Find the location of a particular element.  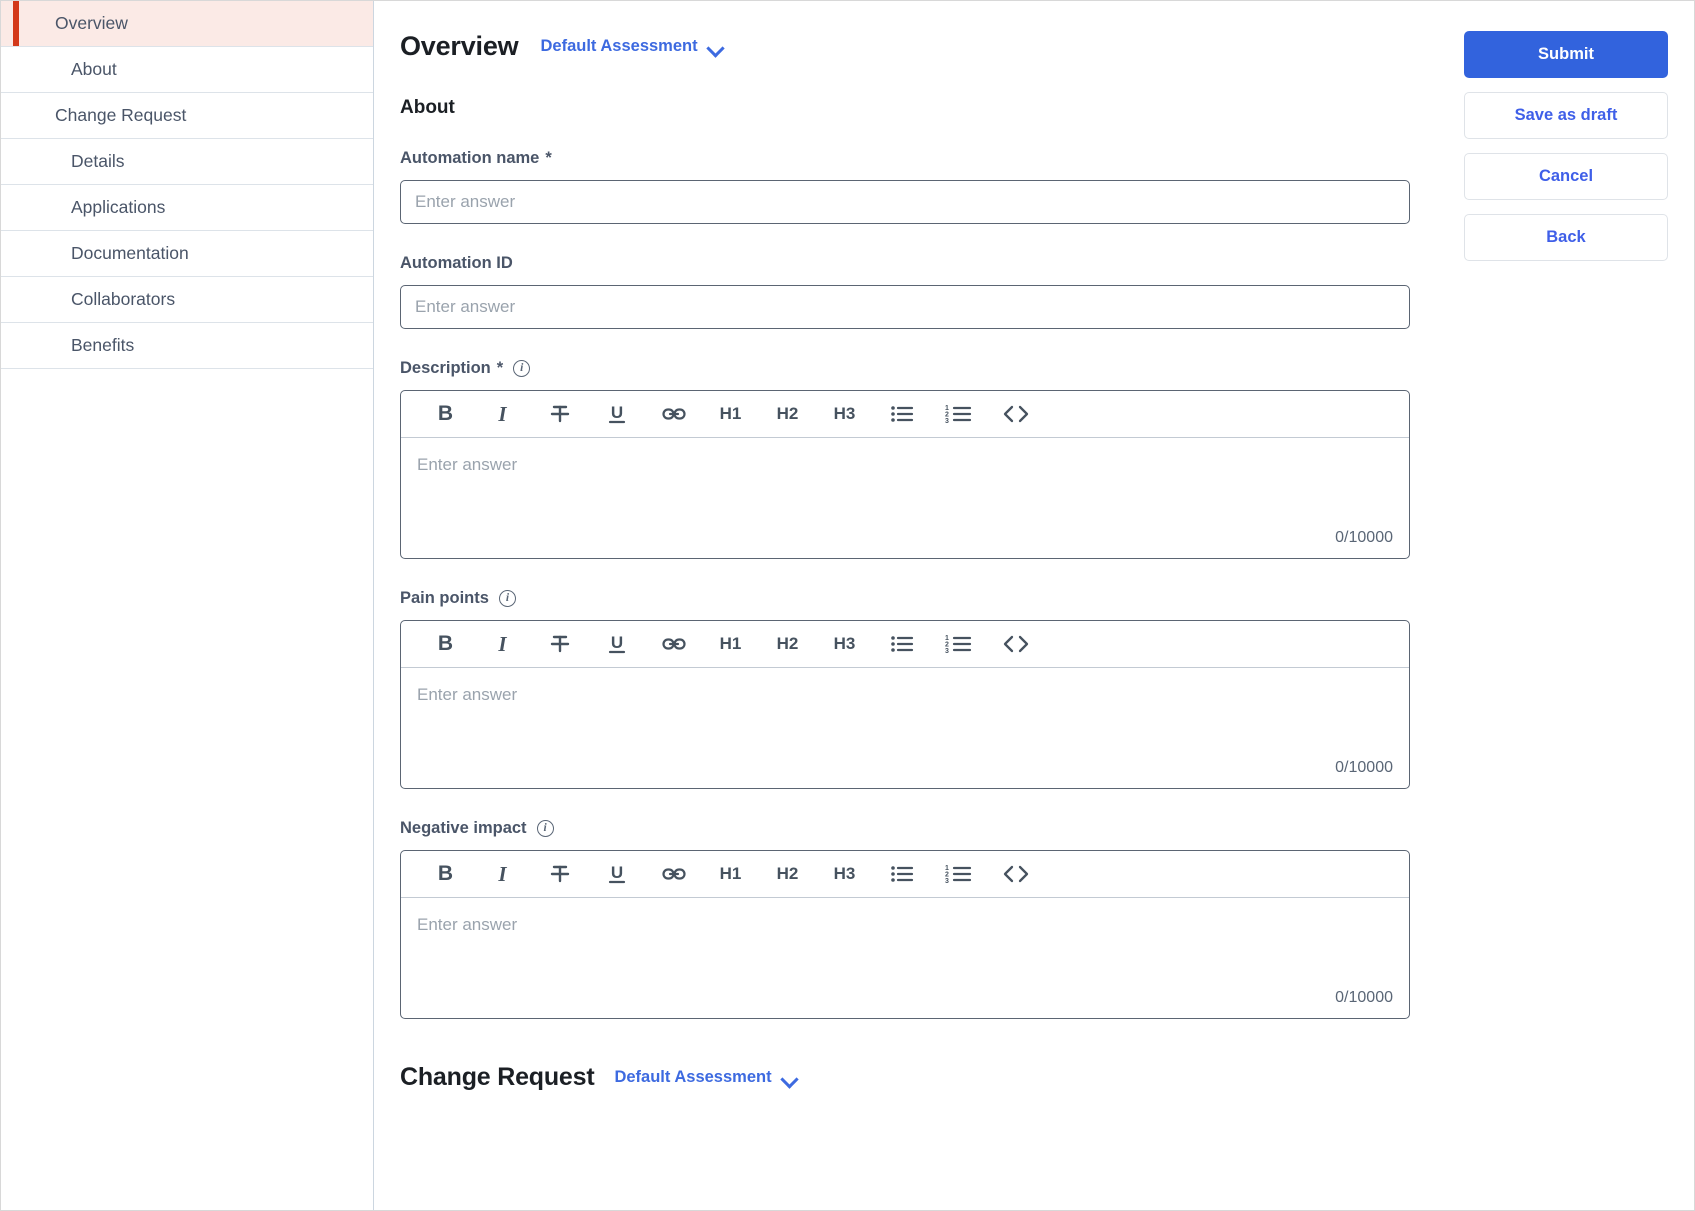

back-button: Back is located at coordinates (1566, 237).